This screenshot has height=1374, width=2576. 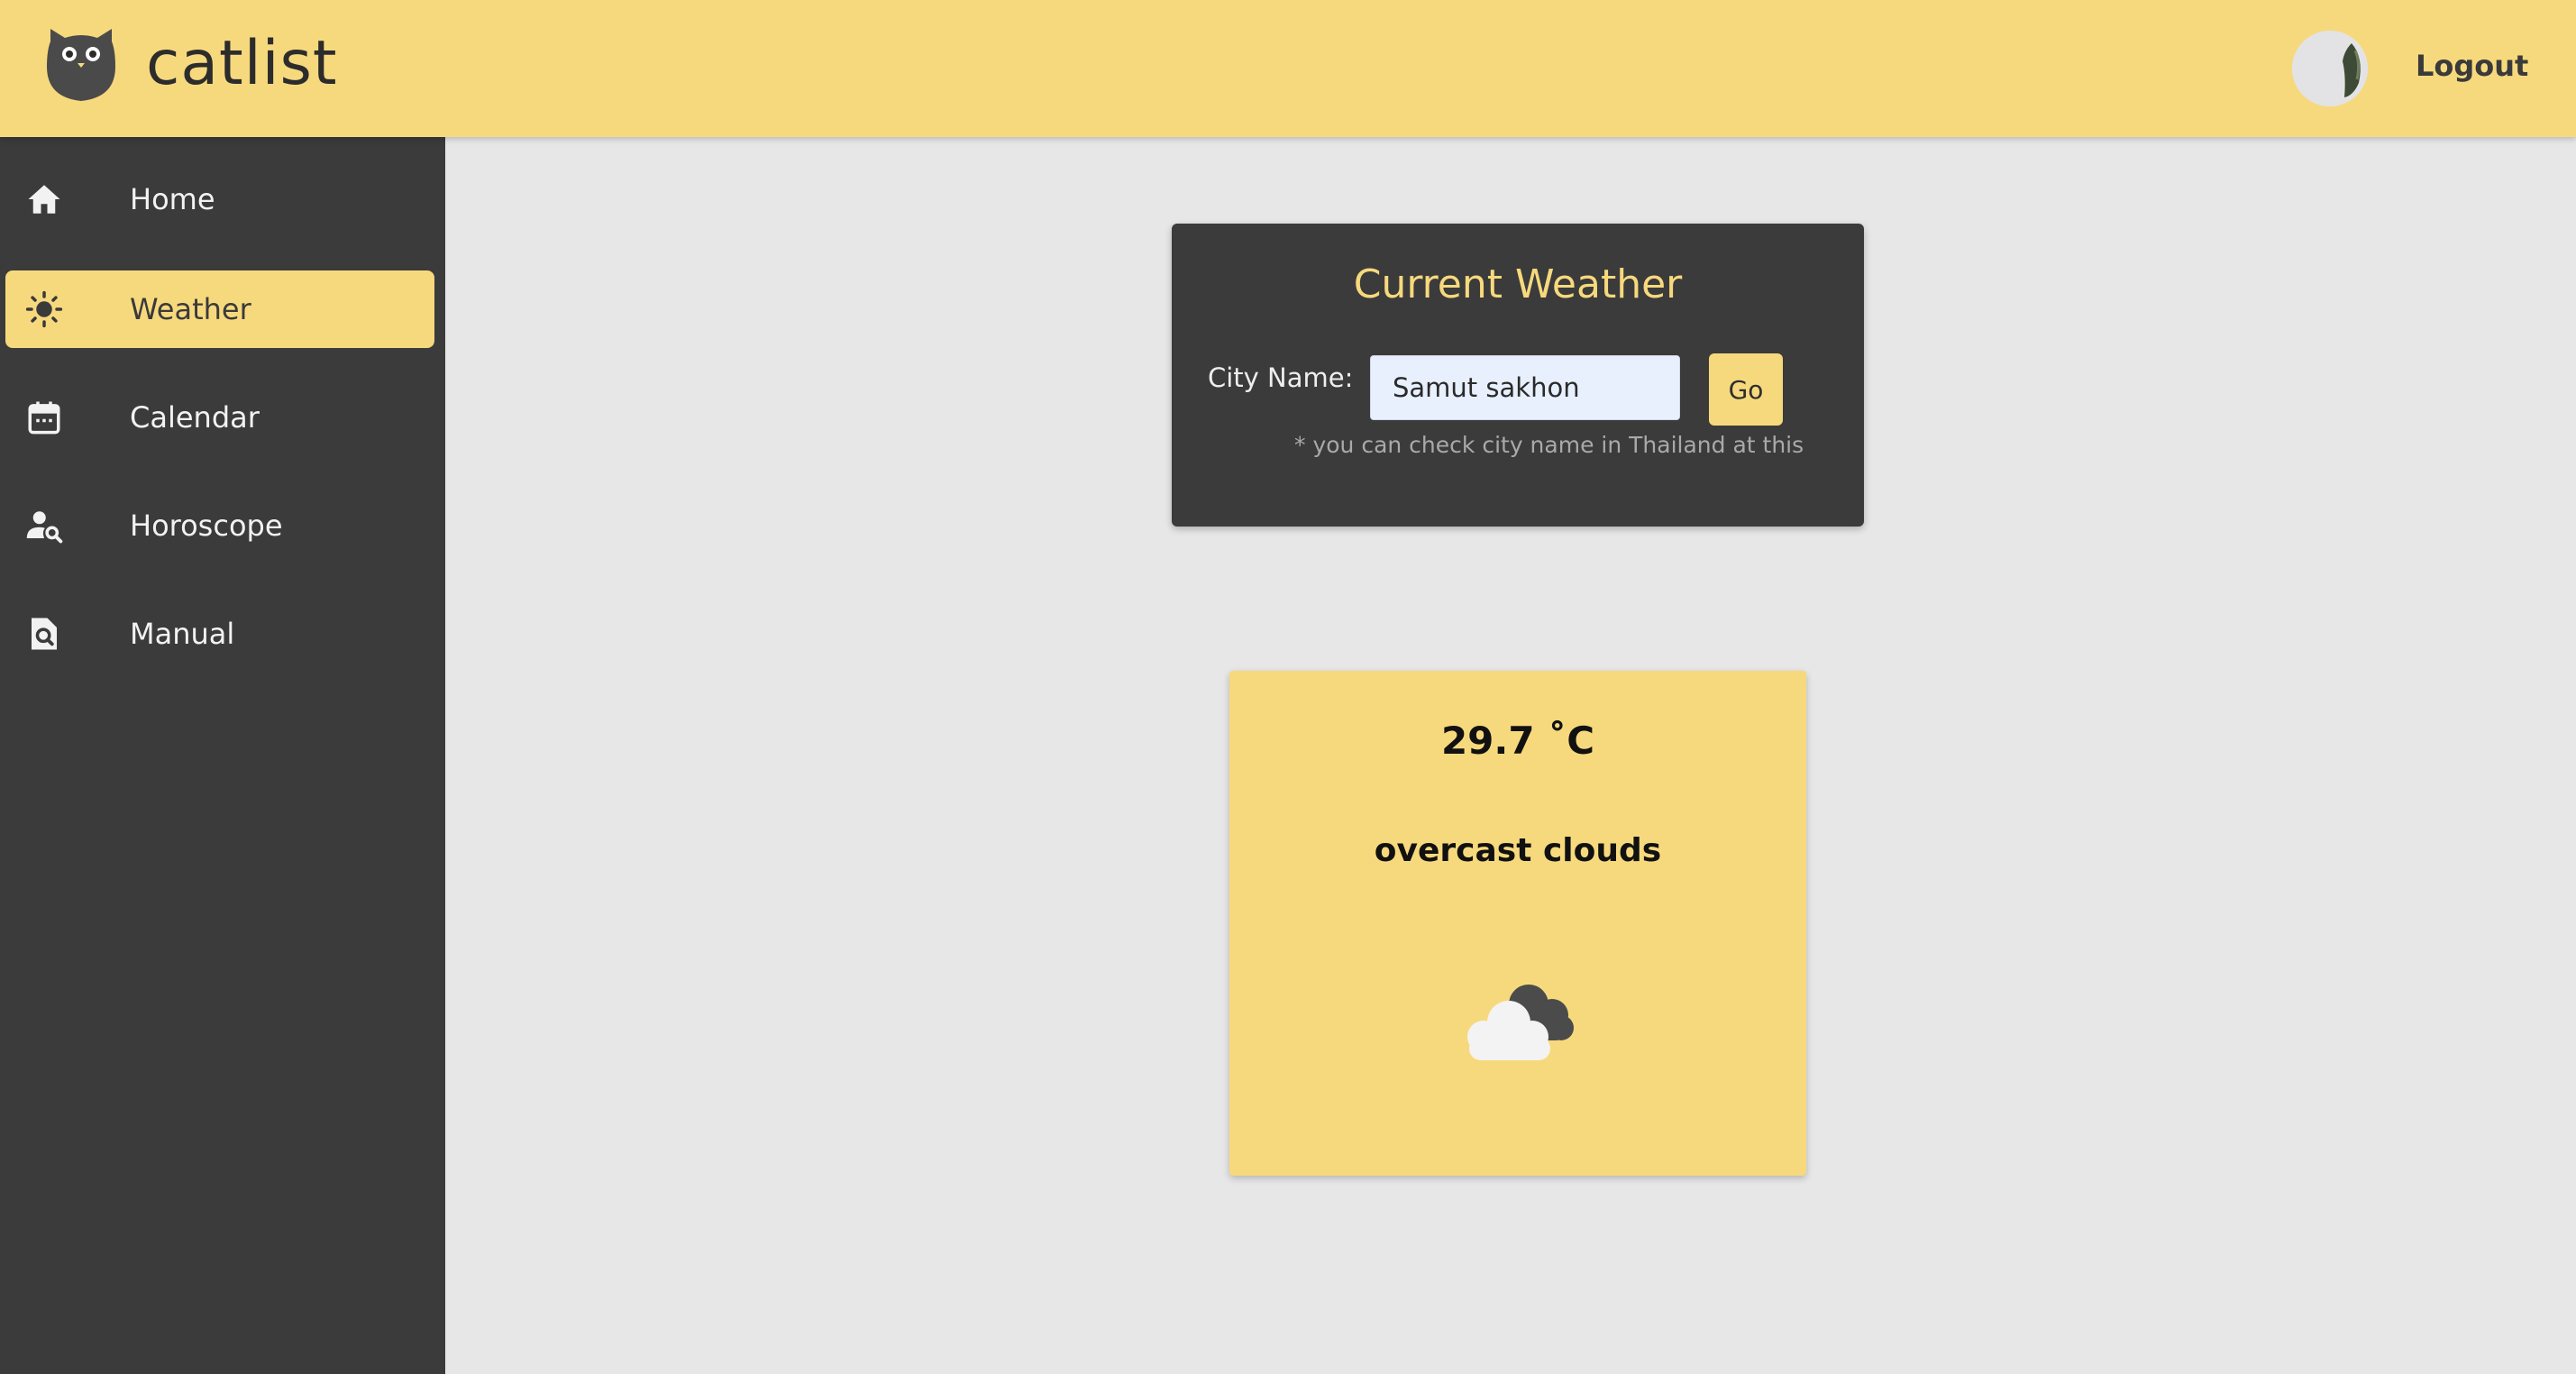 I want to click on sidebar-item-label: Manual, so click(x=182, y=634).